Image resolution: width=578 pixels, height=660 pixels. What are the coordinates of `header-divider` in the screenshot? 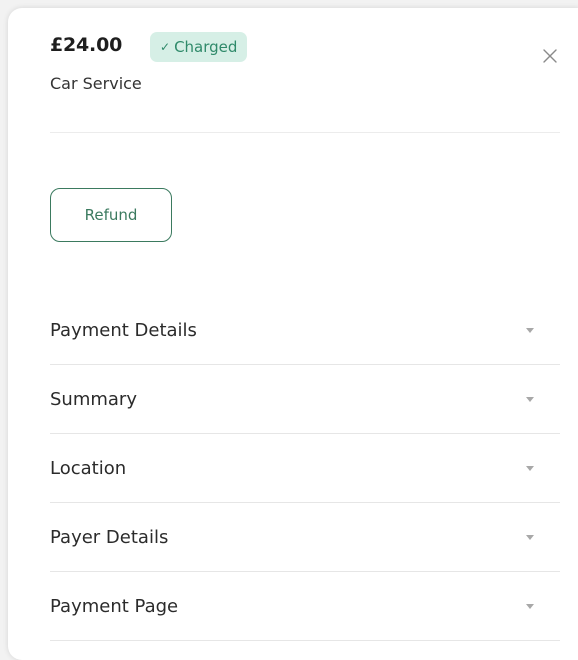 It's located at (305, 132).